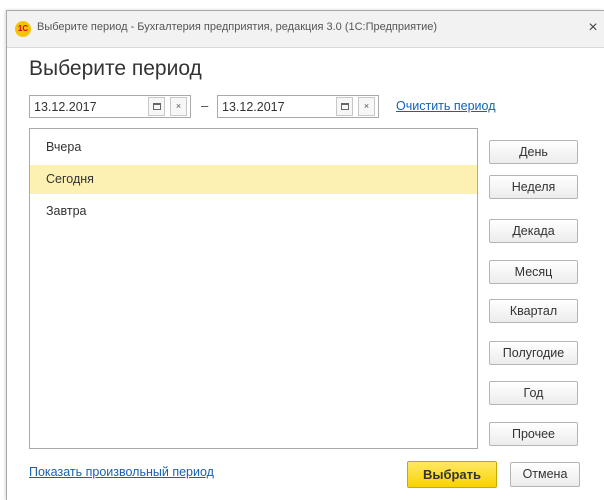 The height and width of the screenshot is (500, 604). I want to click on month-button: Месяц, so click(533, 272).